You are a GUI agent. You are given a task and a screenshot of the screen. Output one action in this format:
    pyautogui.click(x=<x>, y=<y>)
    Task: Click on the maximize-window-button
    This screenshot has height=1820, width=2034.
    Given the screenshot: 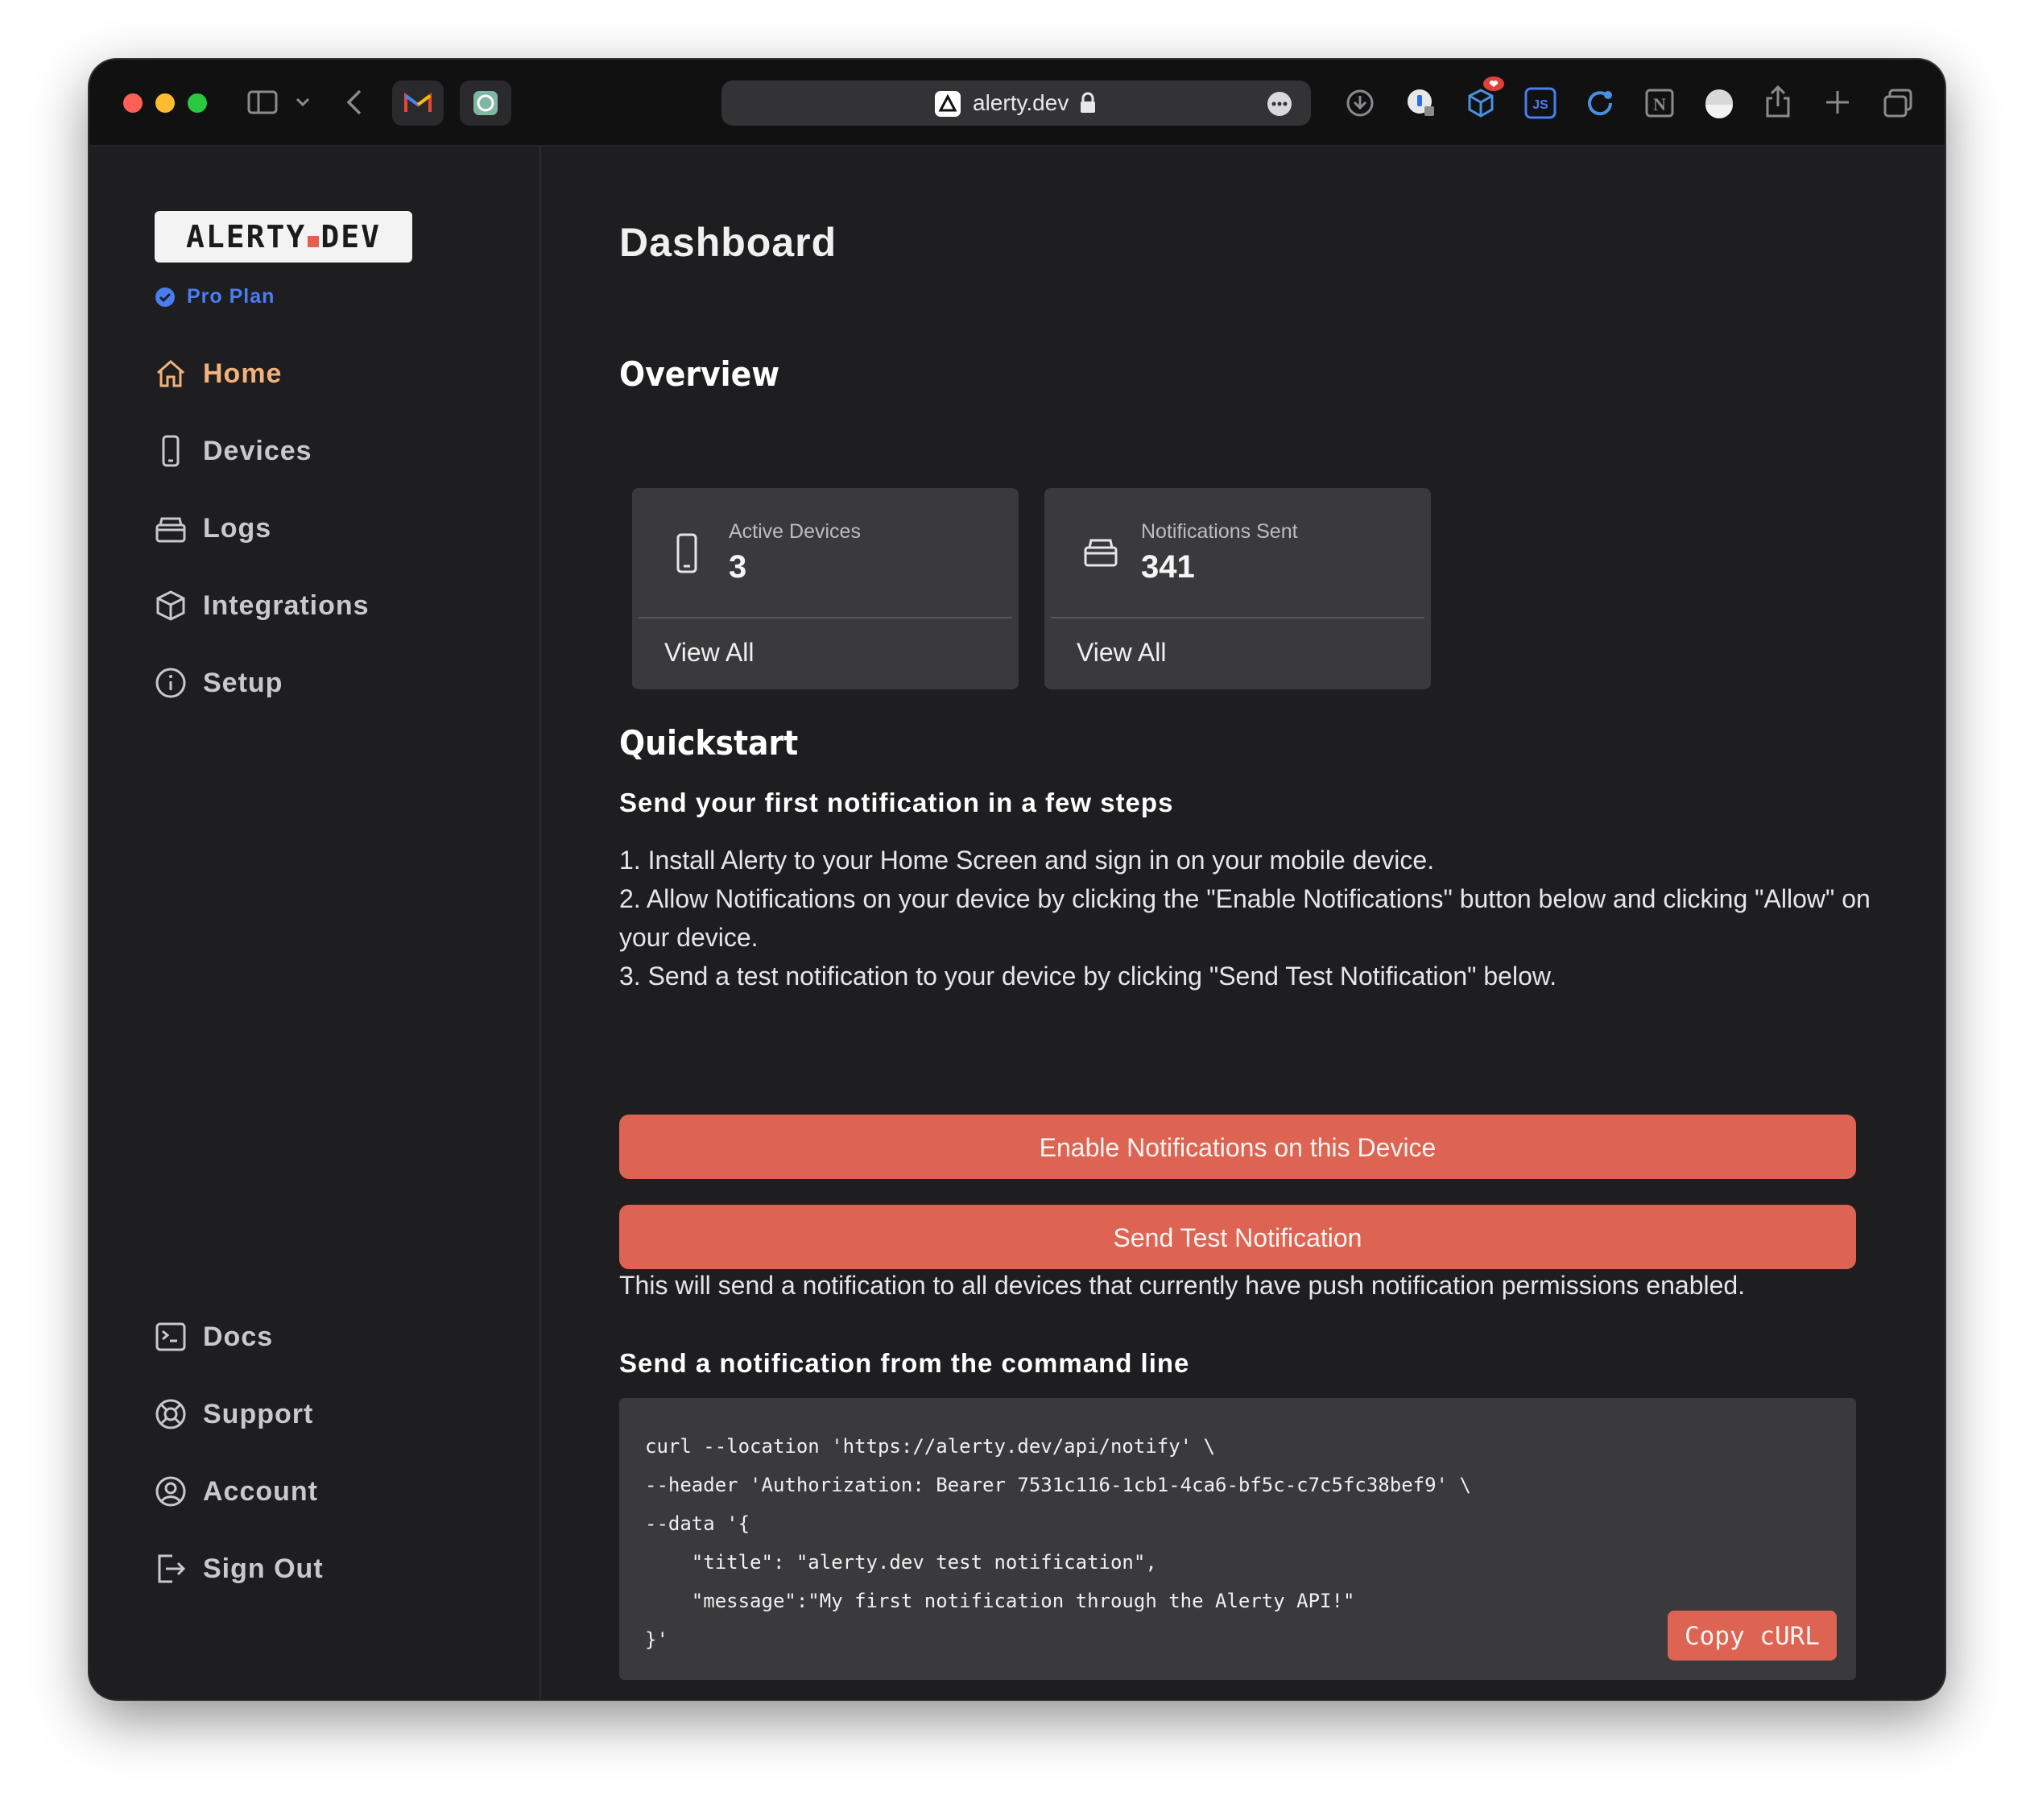 What is the action you would take?
    pyautogui.click(x=198, y=103)
    